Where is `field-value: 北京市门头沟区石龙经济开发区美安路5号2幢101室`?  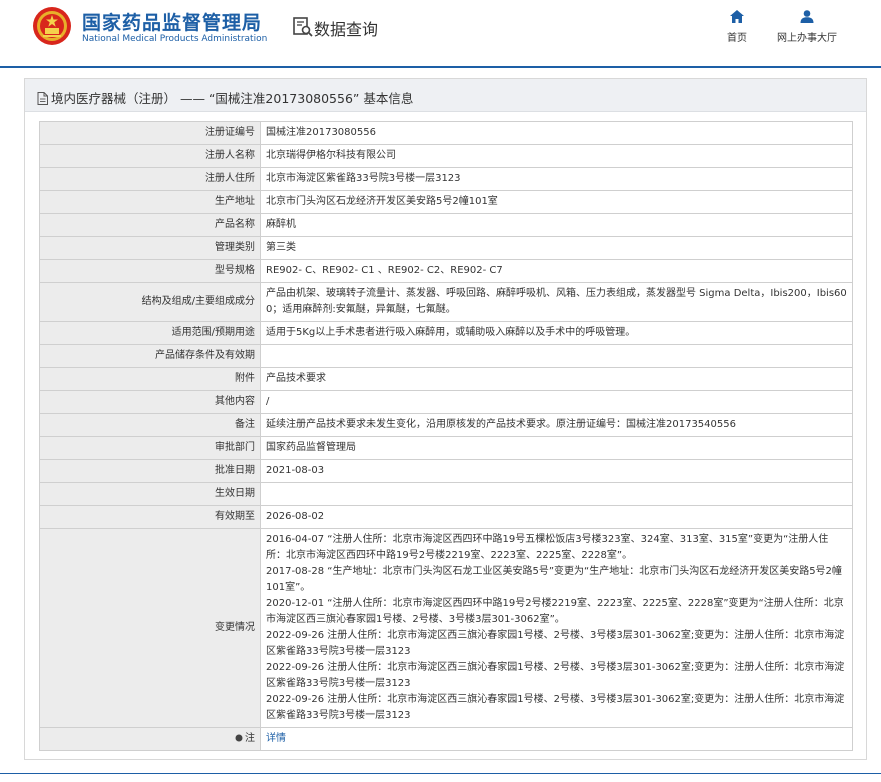
field-value: 北京市门头沟区石龙经济开发区美安路5号2幢101室 is located at coordinates (556, 202).